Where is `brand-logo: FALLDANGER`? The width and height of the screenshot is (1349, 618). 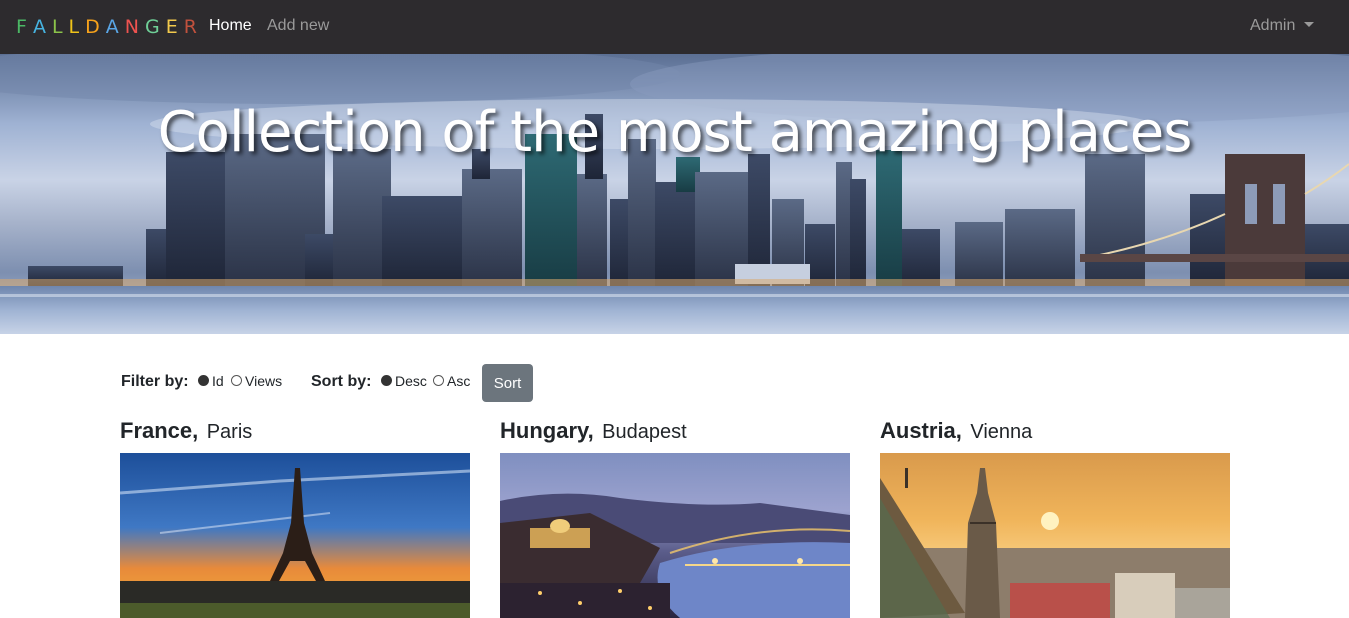
brand-logo: FALLDANGER is located at coordinates (109, 27).